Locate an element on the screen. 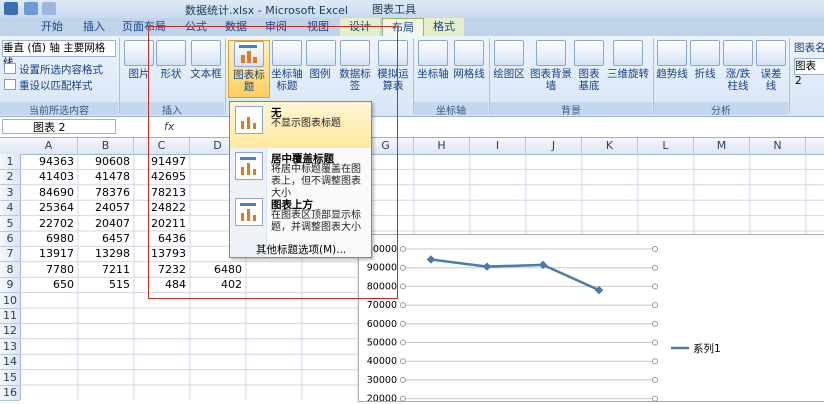 This screenshot has height=404, width=824. tab-format: 格式 is located at coordinates (444, 27).